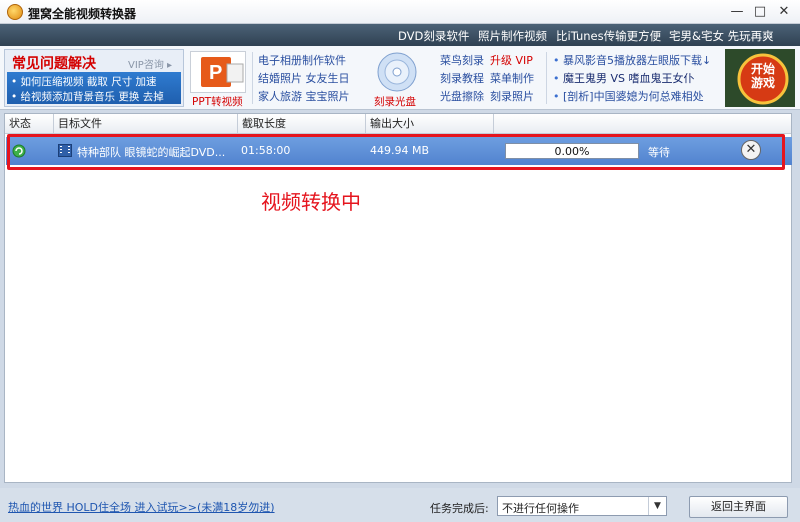  I want to click on app-title: 狸窝全能视频转换器, so click(82, 14).